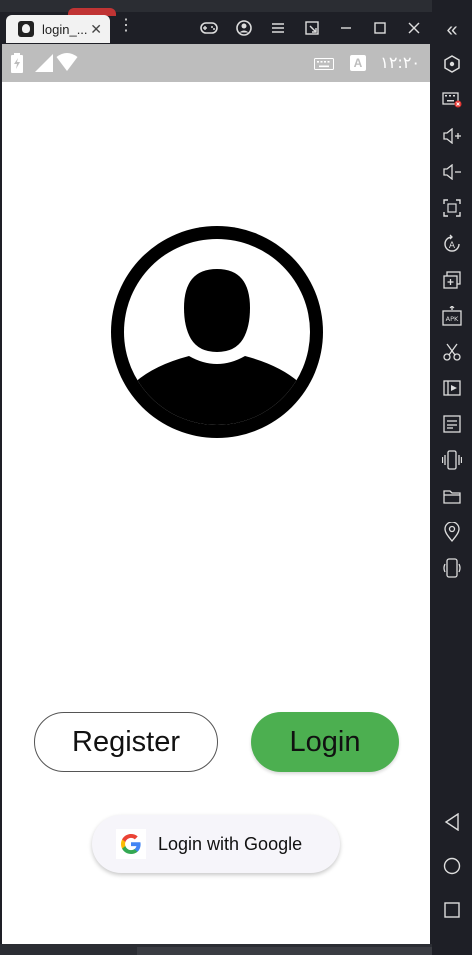 The height and width of the screenshot is (955, 472). What do you see at coordinates (452, 64) in the screenshot?
I see `settings-hex-icon` at bounding box center [452, 64].